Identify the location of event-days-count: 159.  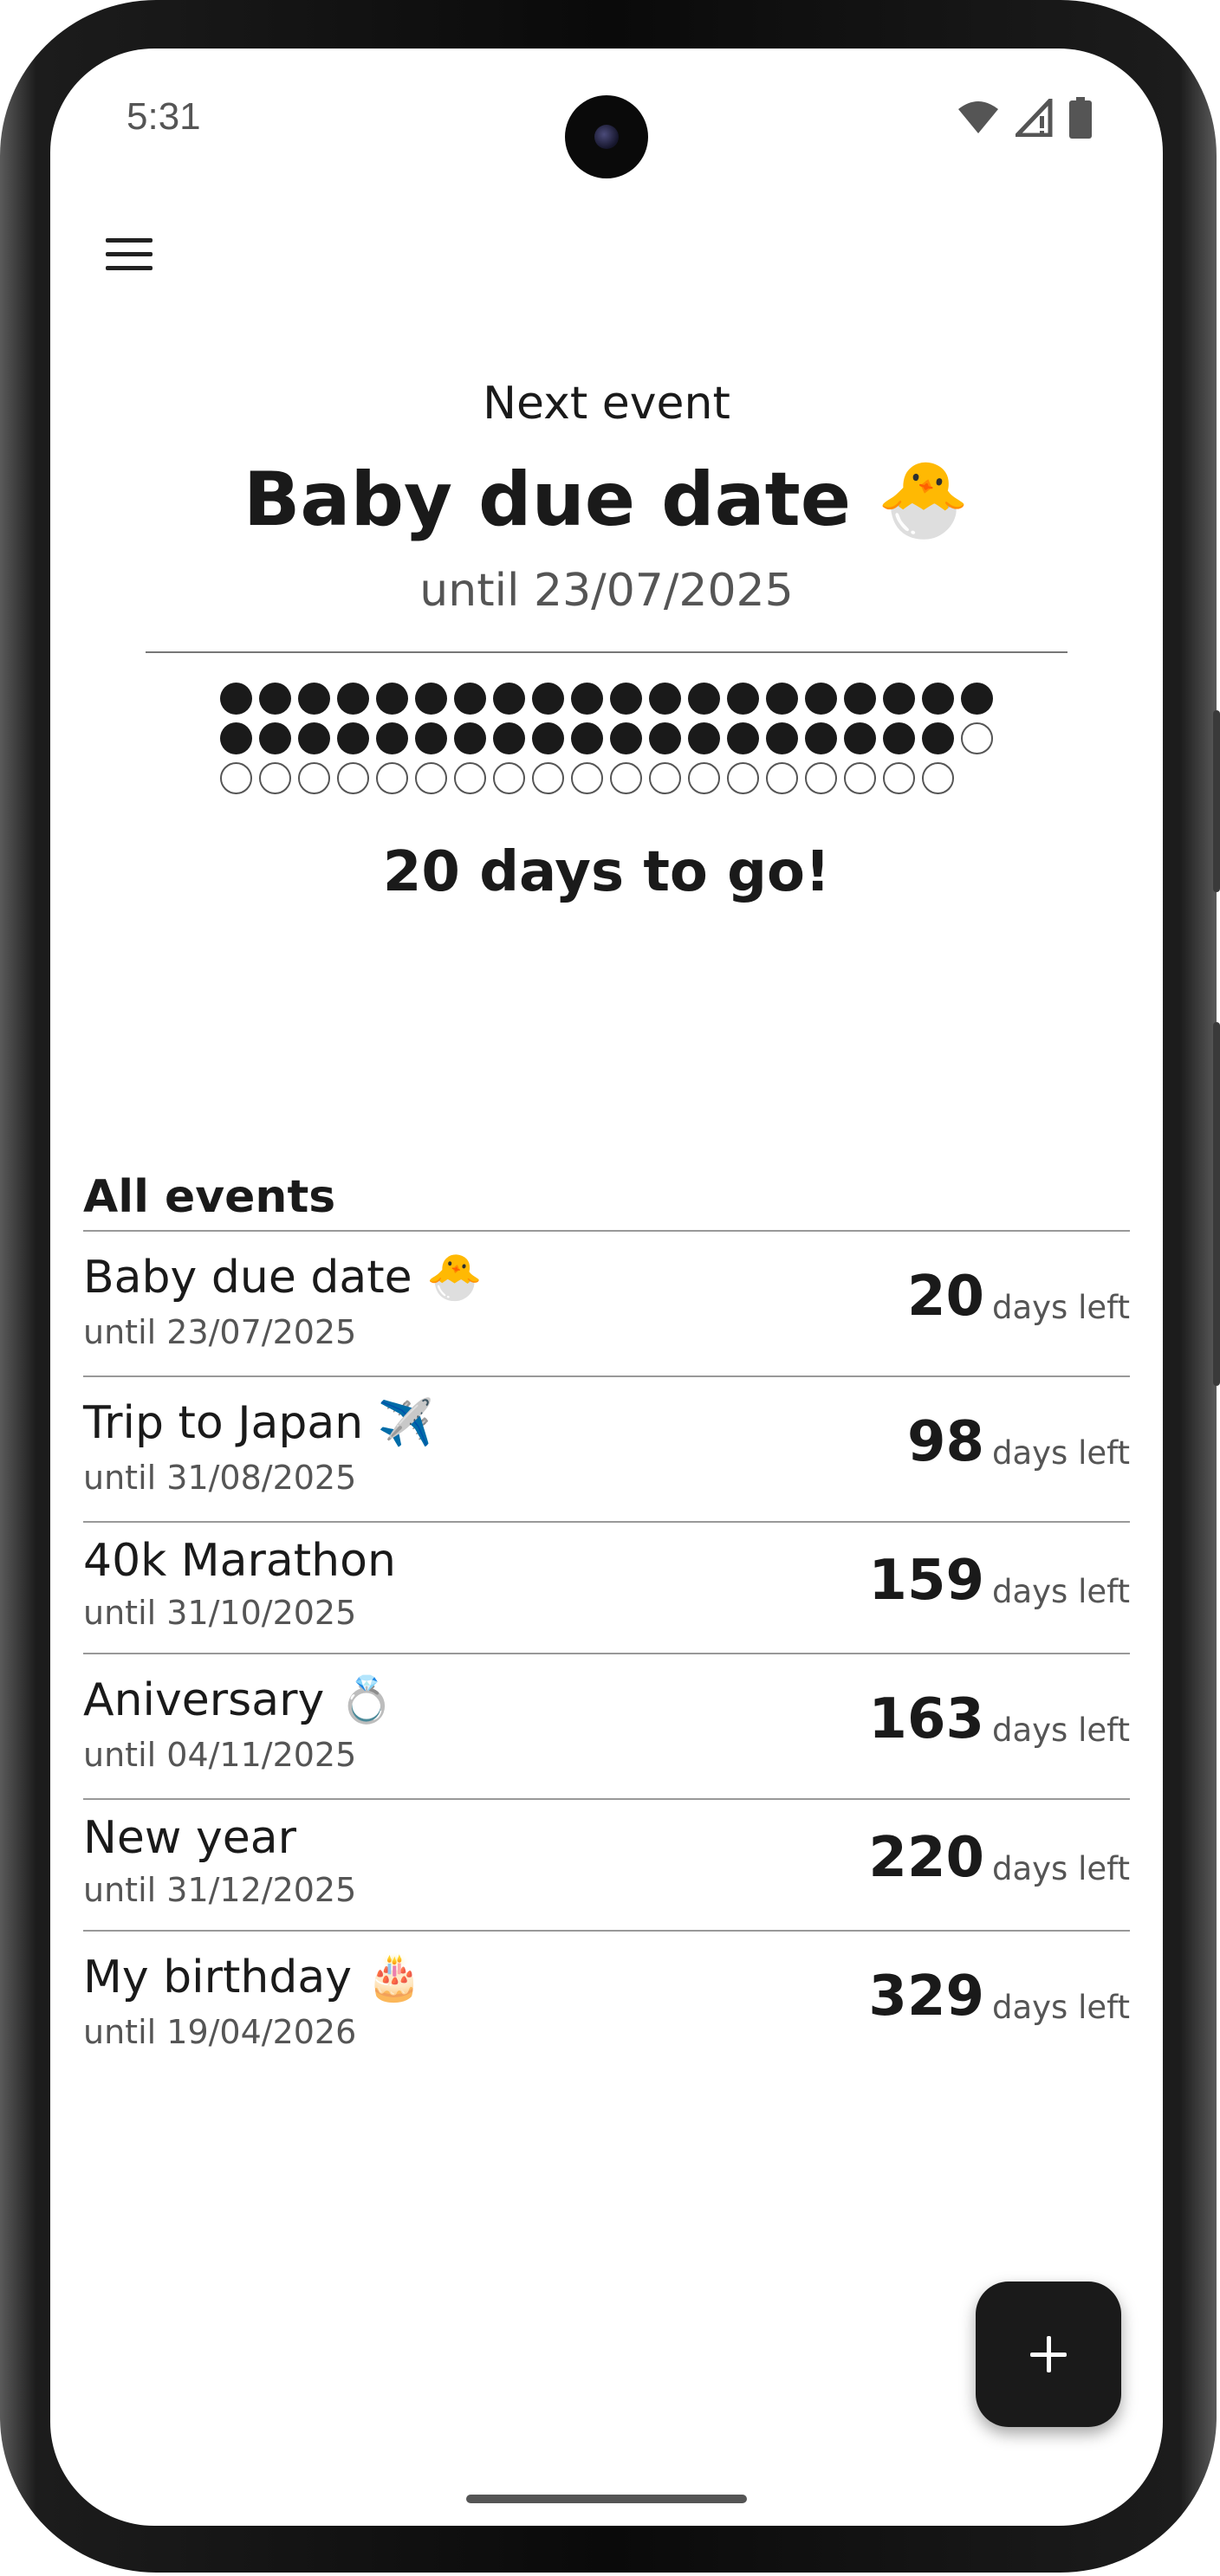
(926, 1581).